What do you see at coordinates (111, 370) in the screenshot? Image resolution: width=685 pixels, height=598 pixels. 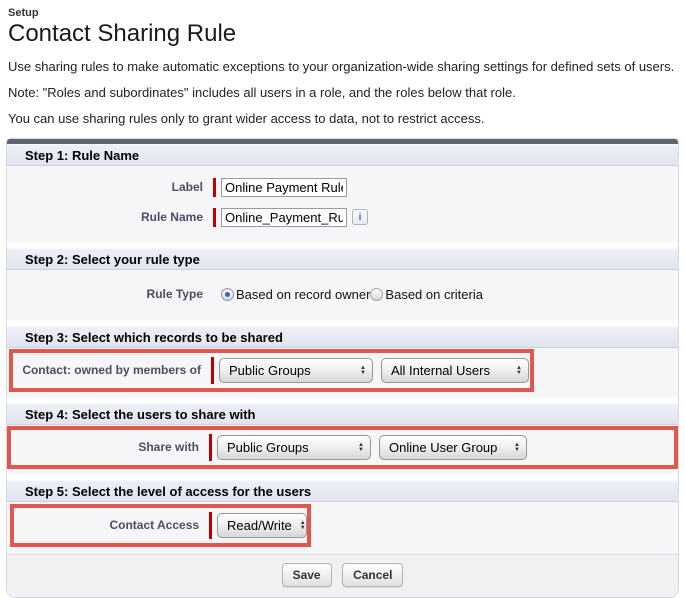 I see `contact-owned-by-label: Contact: owned by members of` at bounding box center [111, 370].